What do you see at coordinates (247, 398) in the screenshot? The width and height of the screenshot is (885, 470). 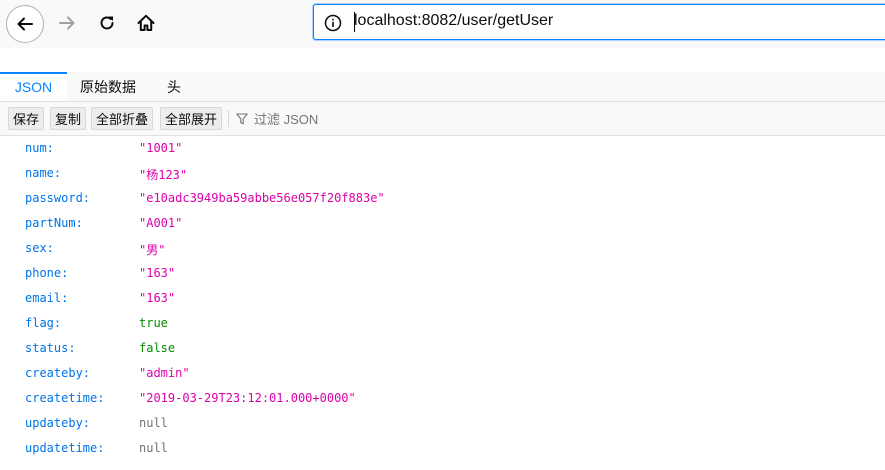 I see `json-value: "2019-03-29T23:12:01.000+0000"` at bounding box center [247, 398].